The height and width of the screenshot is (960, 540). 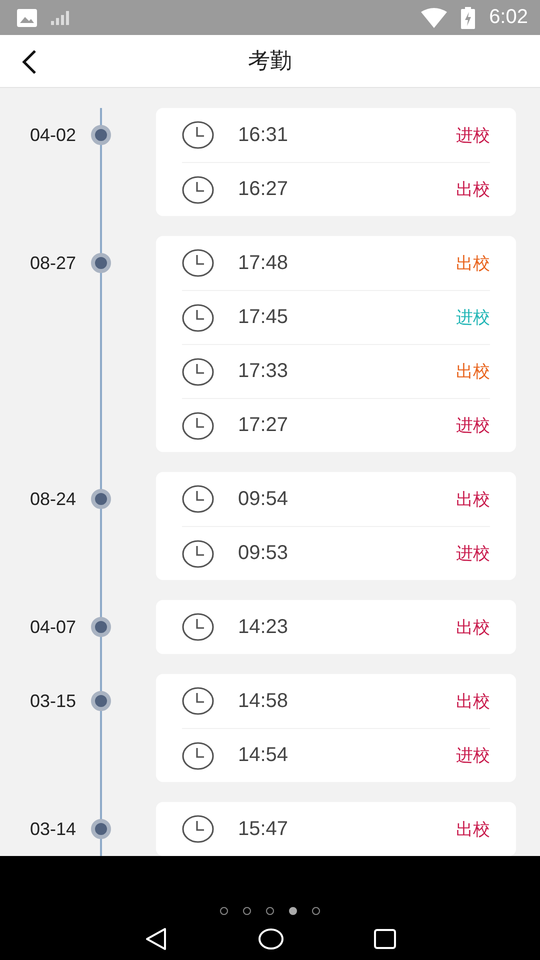 What do you see at coordinates (271, 939) in the screenshot?
I see `home-nav-icon` at bounding box center [271, 939].